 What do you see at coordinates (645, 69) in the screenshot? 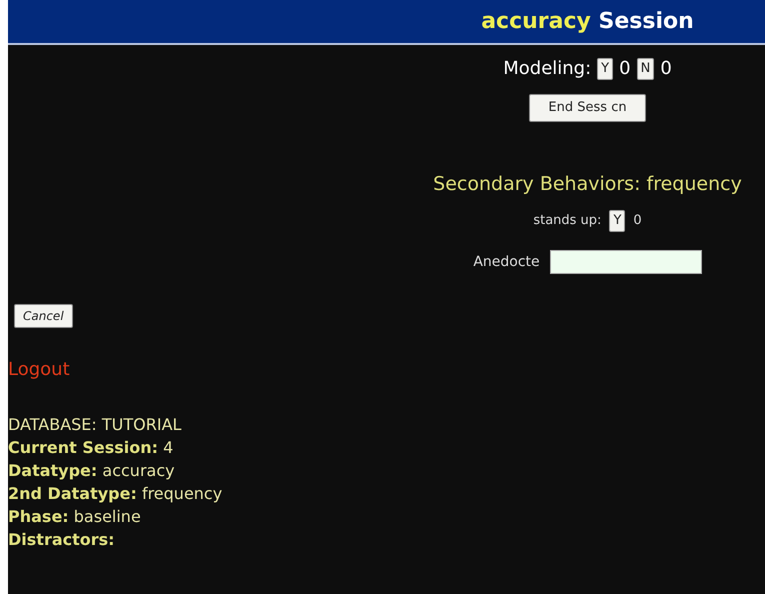
I see `response-button: N` at bounding box center [645, 69].